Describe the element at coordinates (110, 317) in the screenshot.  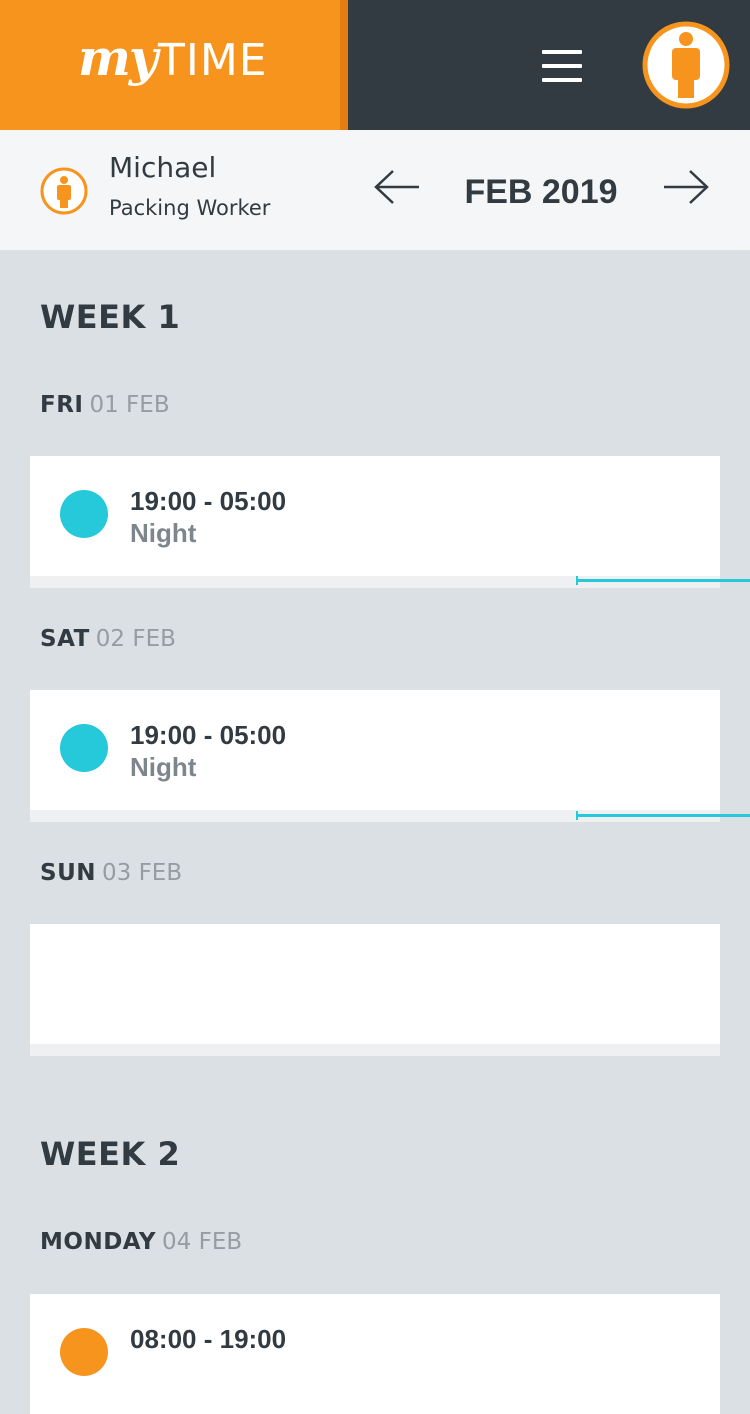
I see `week-title: WEEK 1` at that location.